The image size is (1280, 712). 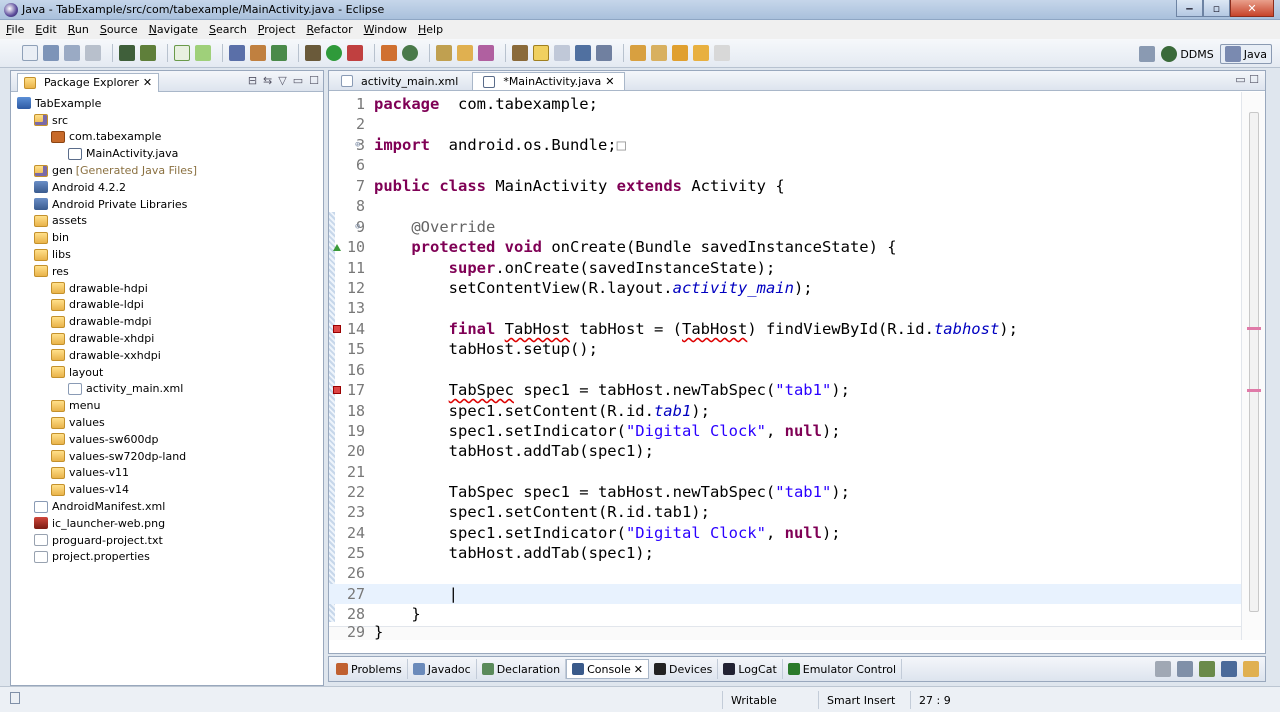 I want to click on code-line: 26, so click(x=785, y=573).